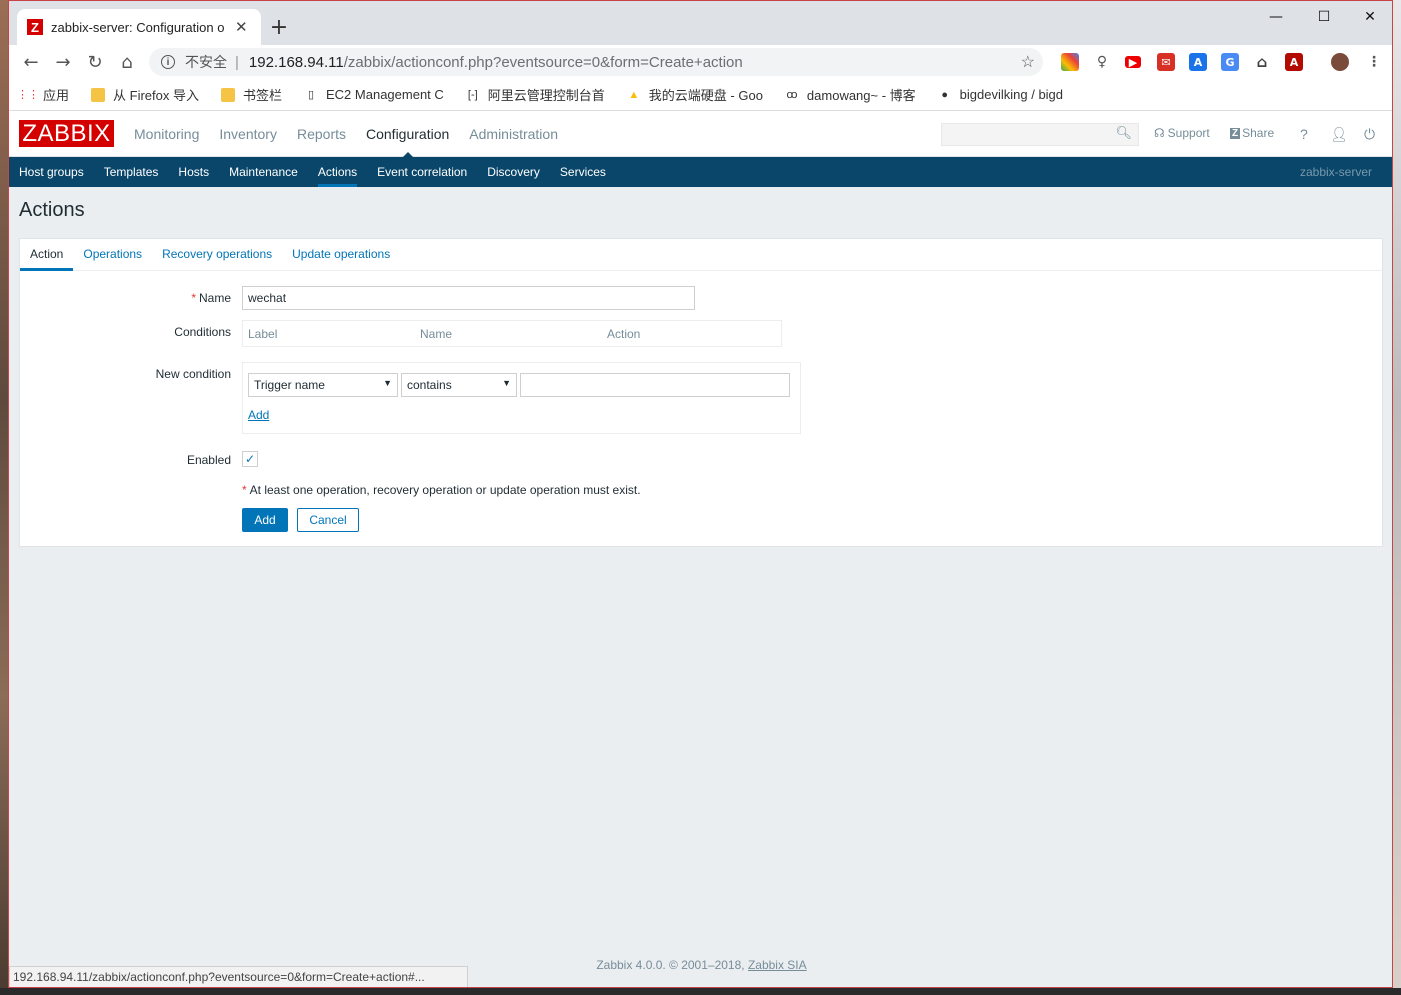 This screenshot has height=995, width=1401. Describe the element at coordinates (47, 254) in the screenshot. I see `tab-action: Action` at that location.